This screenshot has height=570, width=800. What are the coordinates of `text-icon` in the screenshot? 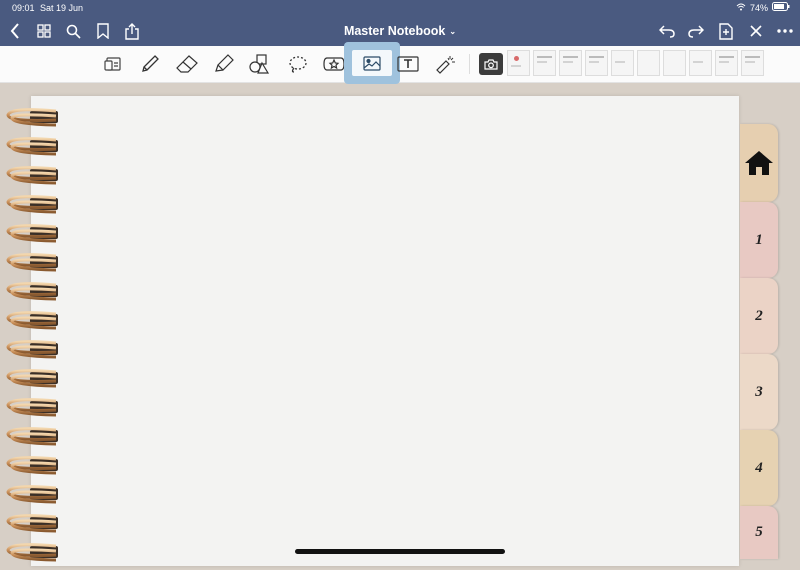 It's located at (408, 64).